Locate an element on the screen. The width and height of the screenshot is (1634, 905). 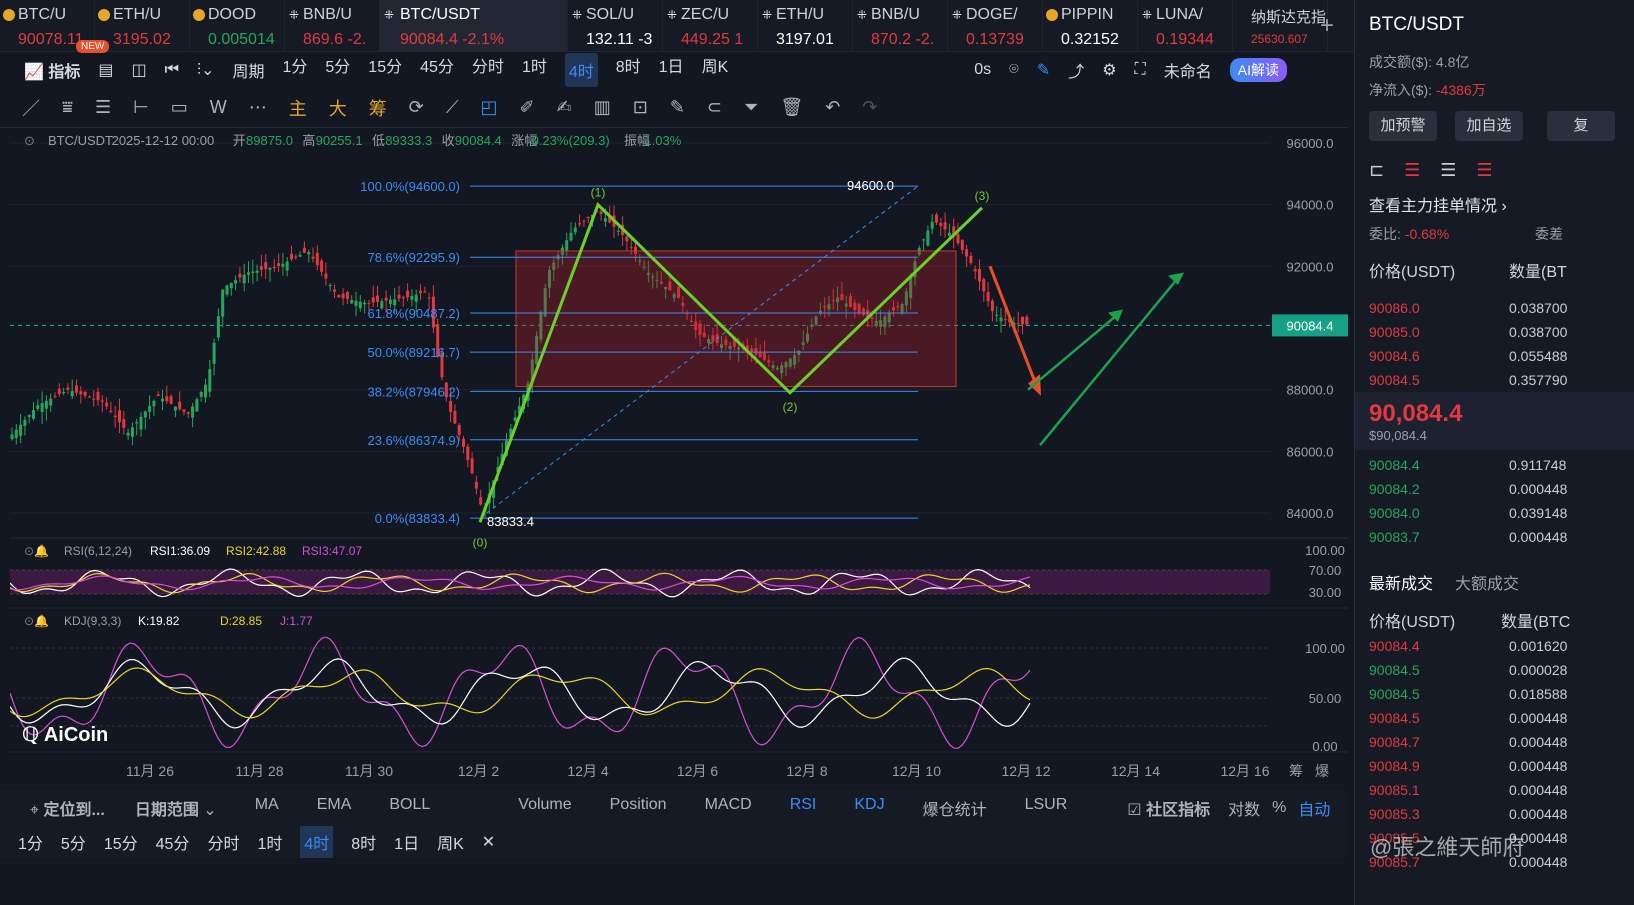
main-chart-button: 主 is located at coordinates (298, 108).